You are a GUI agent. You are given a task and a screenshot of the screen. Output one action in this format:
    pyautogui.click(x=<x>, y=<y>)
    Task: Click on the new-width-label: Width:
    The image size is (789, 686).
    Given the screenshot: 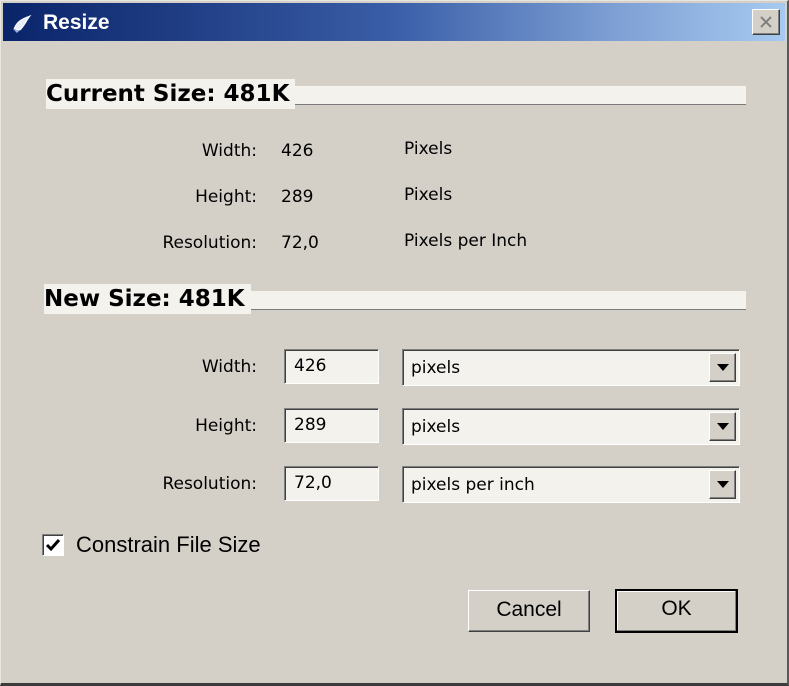 What is the action you would take?
    pyautogui.click(x=229, y=367)
    